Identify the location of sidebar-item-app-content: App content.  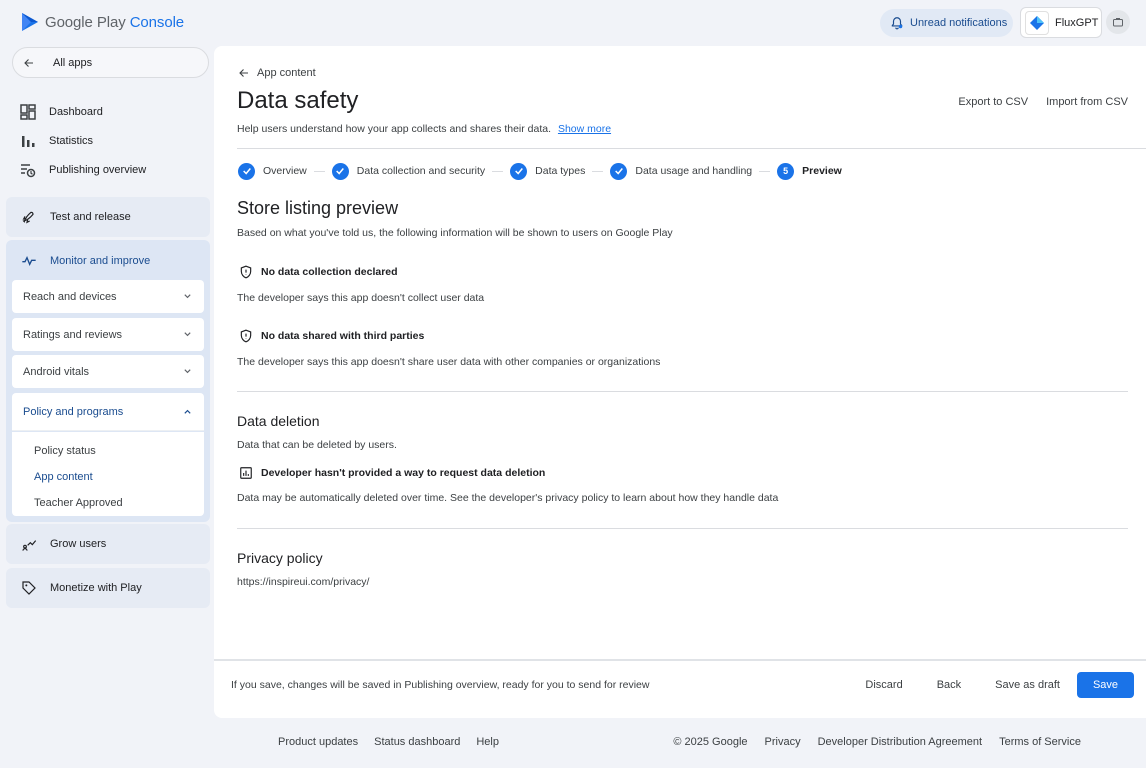
(63, 477).